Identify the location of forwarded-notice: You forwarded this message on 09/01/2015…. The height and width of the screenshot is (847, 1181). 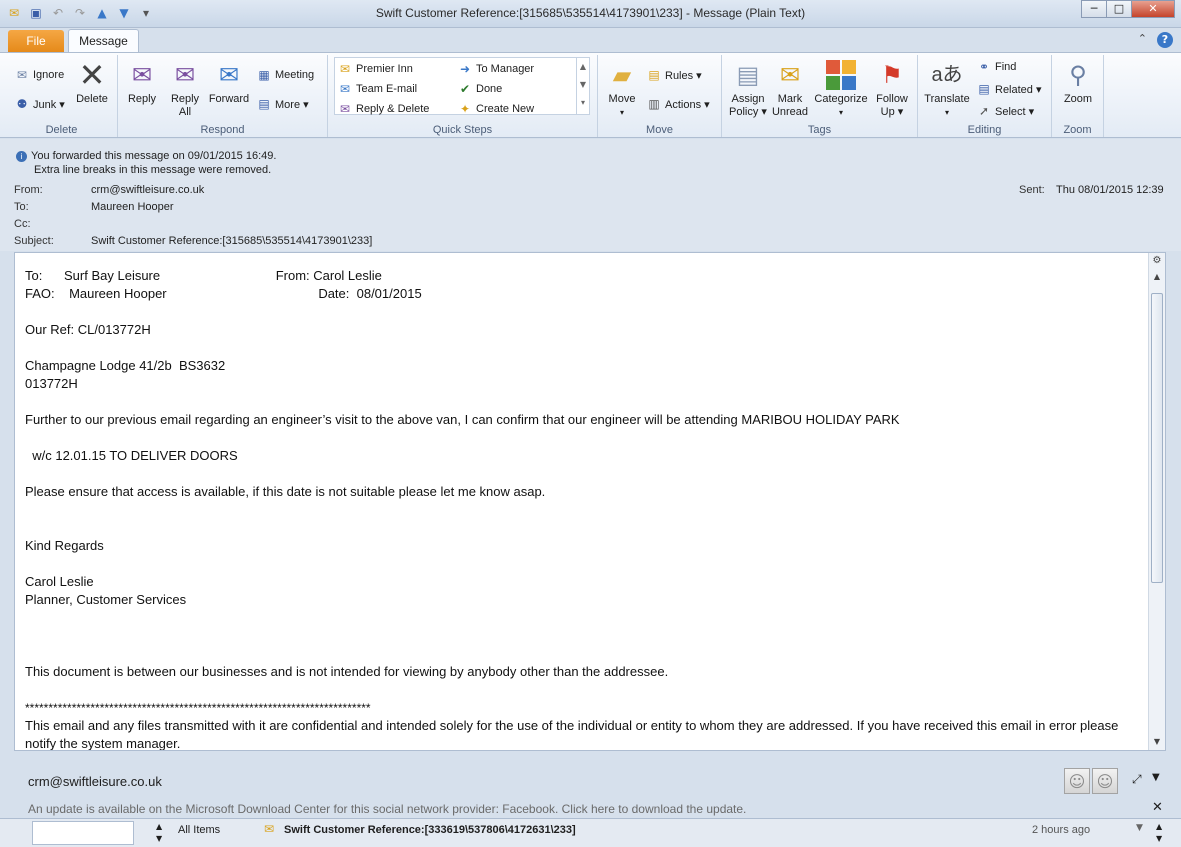
(154, 156).